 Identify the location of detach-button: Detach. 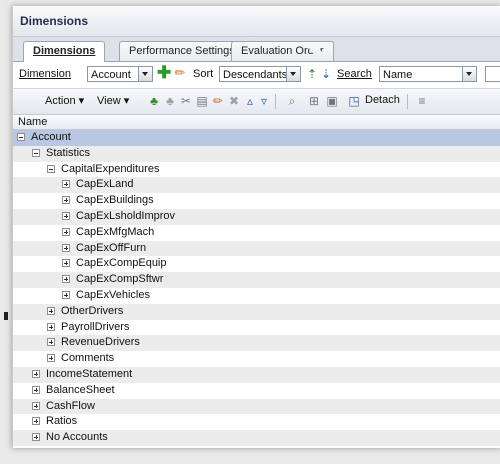
(382, 100).